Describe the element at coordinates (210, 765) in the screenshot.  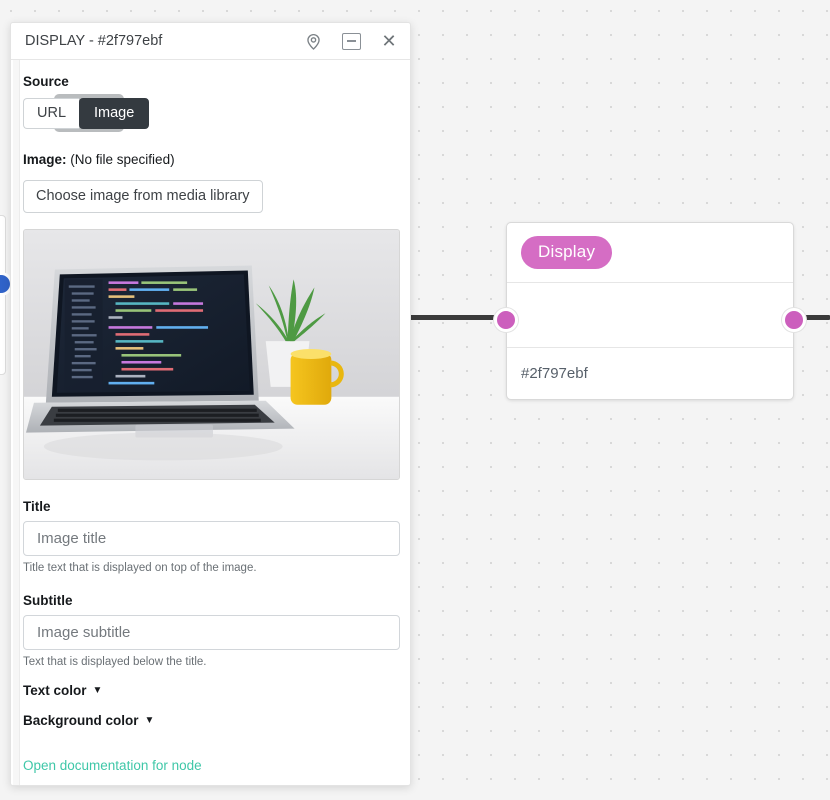
I see `open-documentation-link: Open documentation for node` at that location.